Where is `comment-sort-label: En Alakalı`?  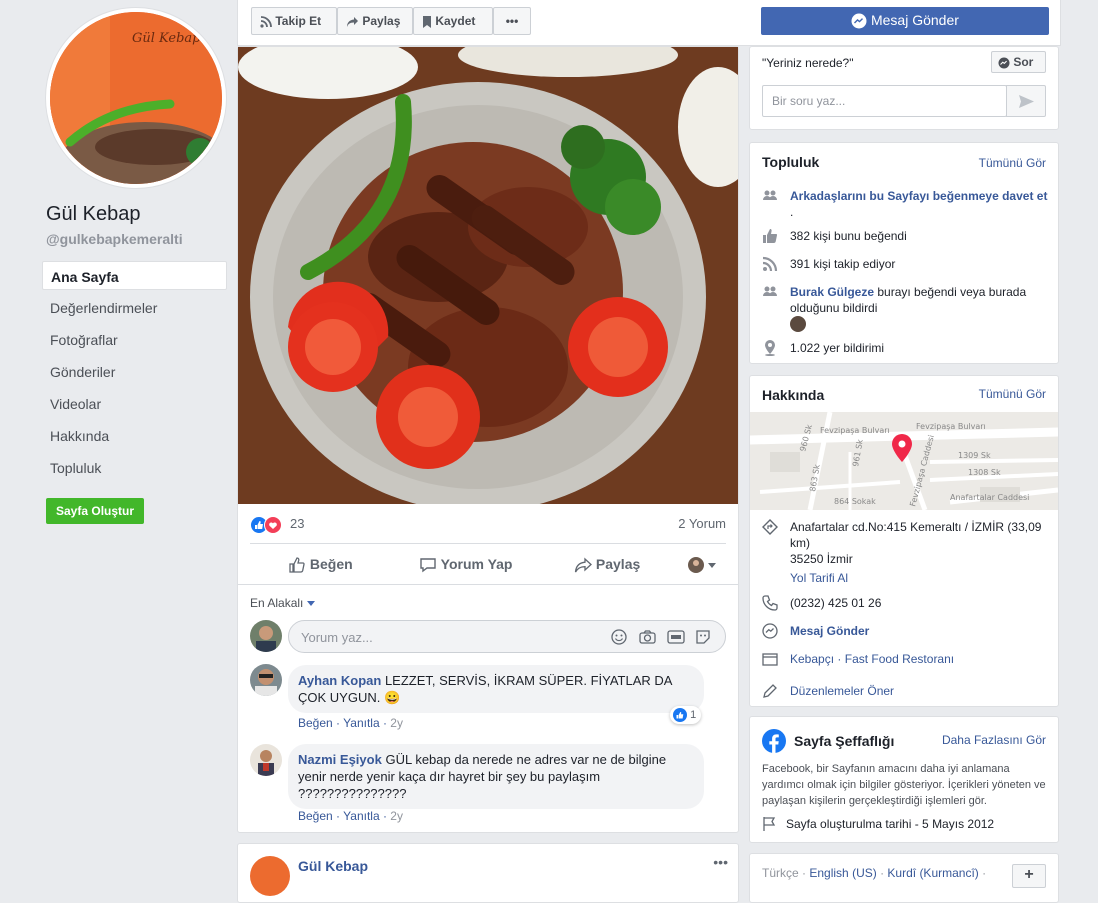
comment-sort-label: En Alakalı is located at coordinates (277, 603).